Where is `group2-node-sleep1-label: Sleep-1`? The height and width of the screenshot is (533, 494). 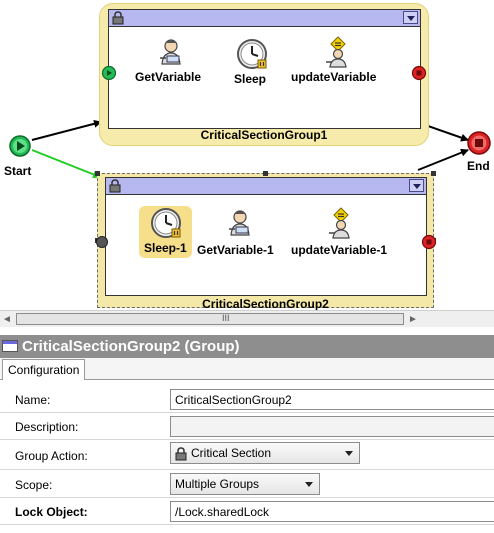 group2-node-sleep1-label: Sleep-1 is located at coordinates (165, 248).